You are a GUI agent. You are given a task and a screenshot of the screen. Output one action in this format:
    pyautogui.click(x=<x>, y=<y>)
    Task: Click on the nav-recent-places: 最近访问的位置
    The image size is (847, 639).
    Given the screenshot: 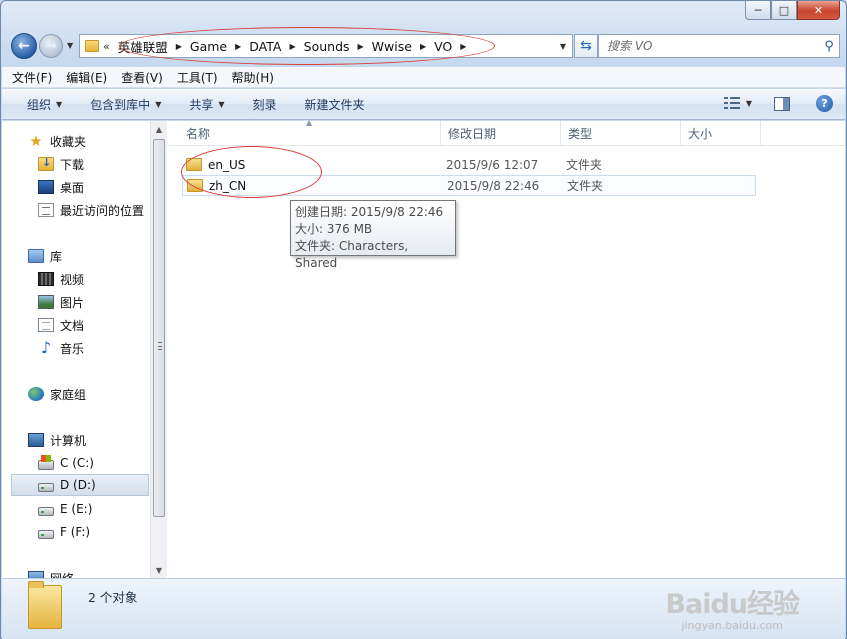 What is the action you would take?
    pyautogui.click(x=94, y=210)
    